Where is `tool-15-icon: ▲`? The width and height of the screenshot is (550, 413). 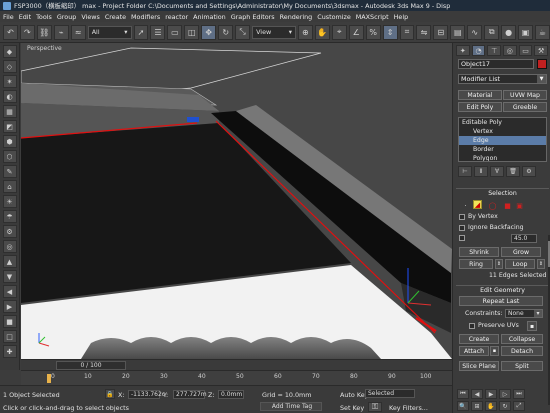 tool-15-icon: ▲ is located at coordinates (9, 261).